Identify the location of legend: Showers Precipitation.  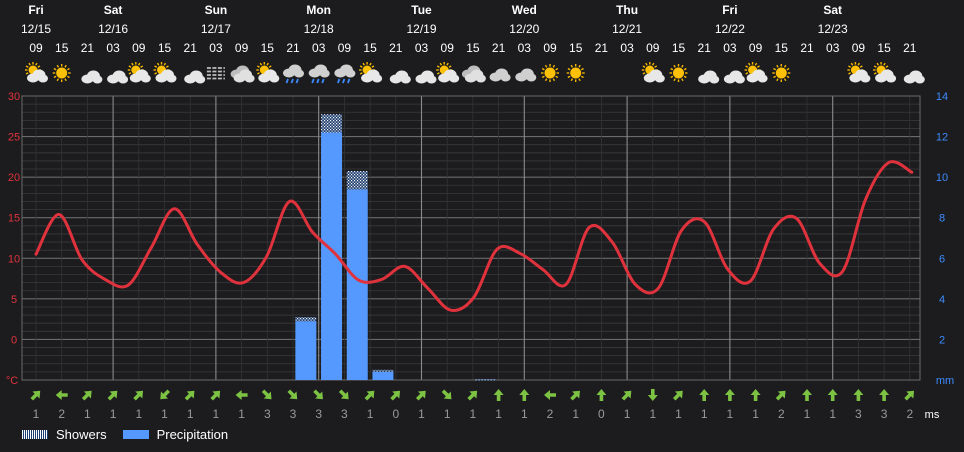
(133, 434).